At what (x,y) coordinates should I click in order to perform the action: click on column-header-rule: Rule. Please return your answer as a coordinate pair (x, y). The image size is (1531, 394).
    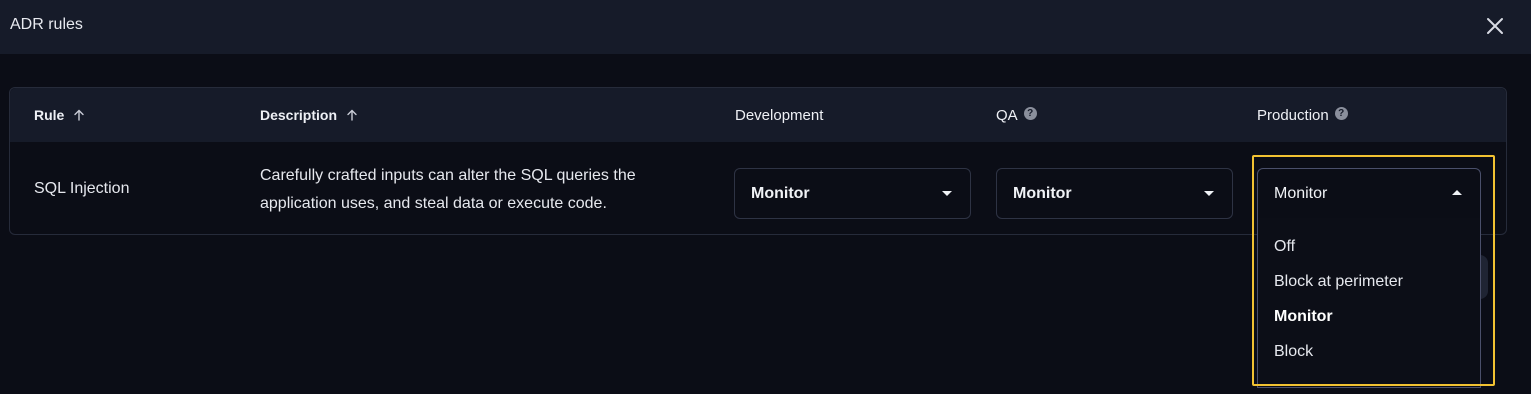
    Looking at the image, I should click on (59, 115).